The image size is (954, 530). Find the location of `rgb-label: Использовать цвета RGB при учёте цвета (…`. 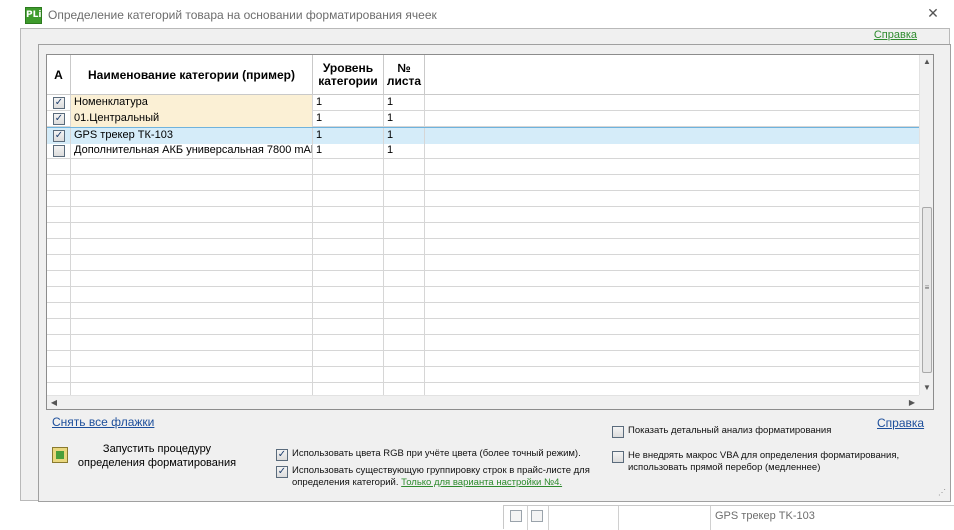

rgb-label: Использовать цвета RGB при учёте цвета (… is located at coordinates (436, 453).